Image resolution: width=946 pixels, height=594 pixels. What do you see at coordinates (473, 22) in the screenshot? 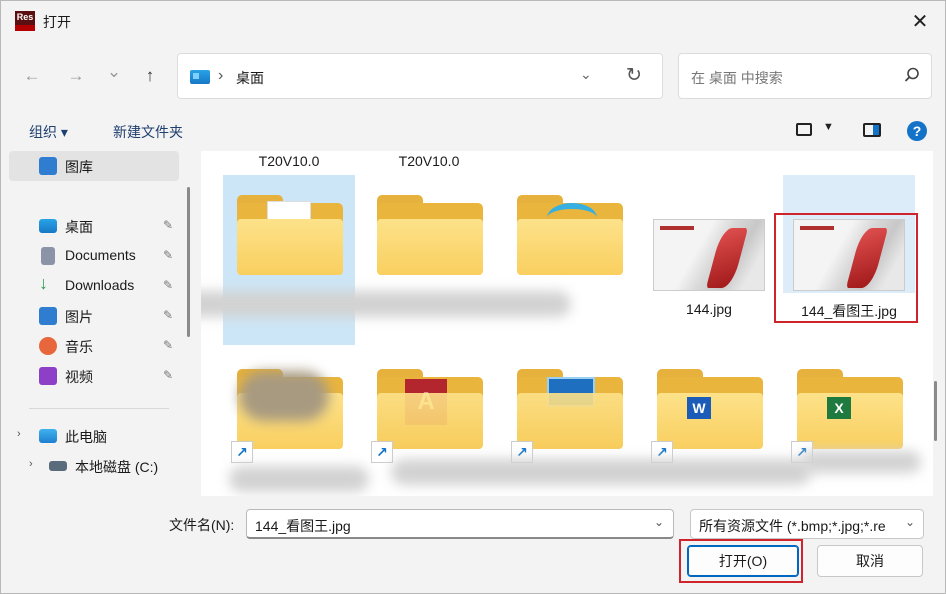
I see `title-bar: Res 打开 ✕` at bounding box center [473, 22].